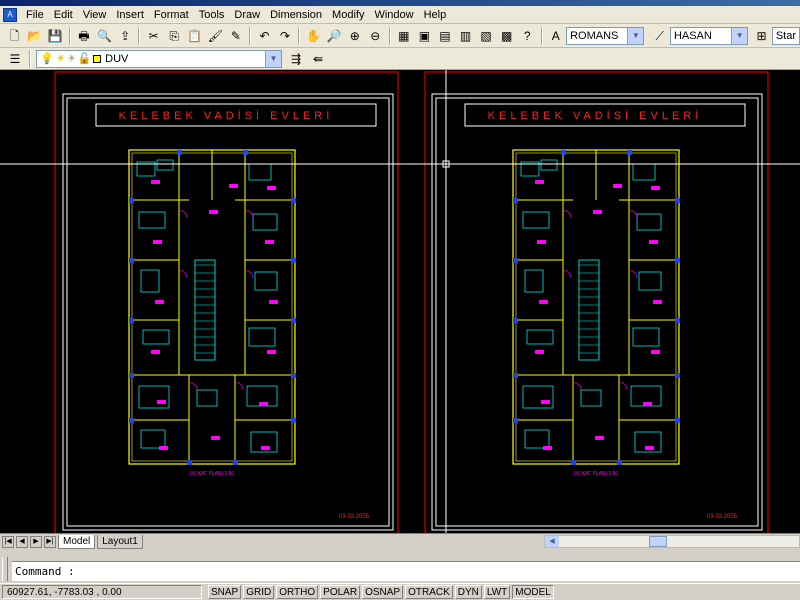  I want to click on zoom-window-icon: ⊕, so click(354, 36).